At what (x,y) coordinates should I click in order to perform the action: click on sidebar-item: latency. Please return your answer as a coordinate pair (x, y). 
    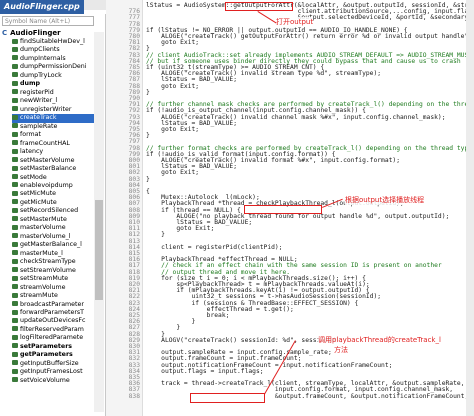
    Looking at the image, I should click on (53, 152).